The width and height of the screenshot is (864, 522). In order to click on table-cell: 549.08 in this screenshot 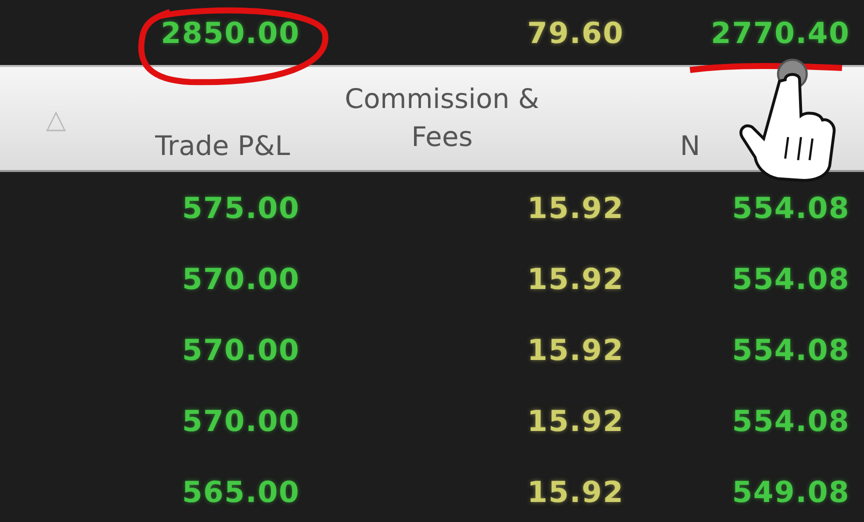, I will do `click(791, 491)`.